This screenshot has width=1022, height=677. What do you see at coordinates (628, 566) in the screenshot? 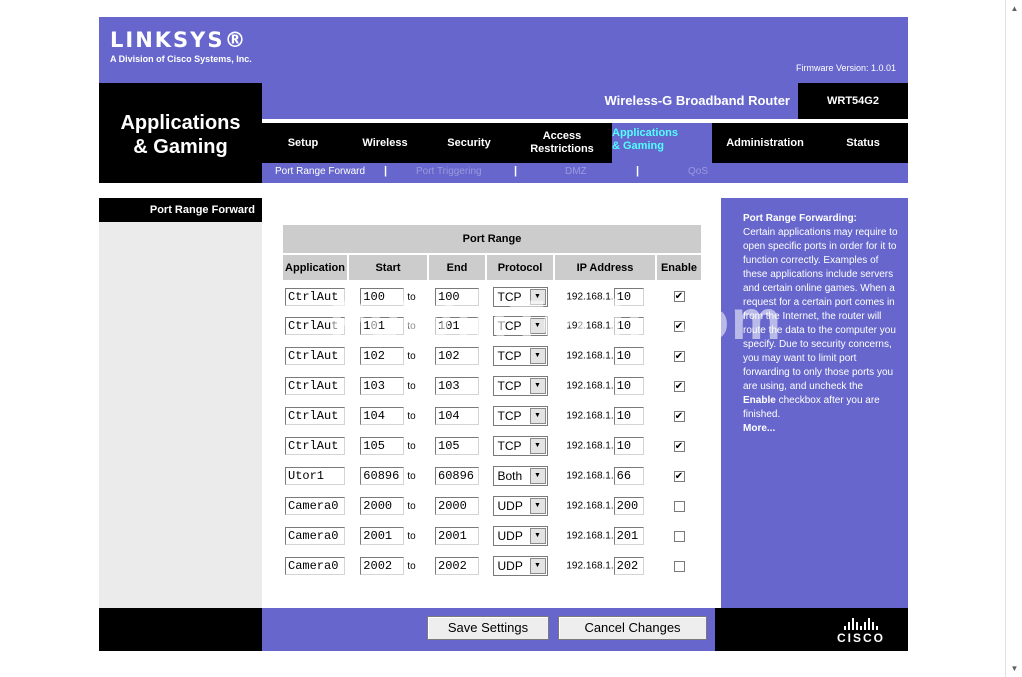
I see `ip-last-octet-input: 202` at bounding box center [628, 566].